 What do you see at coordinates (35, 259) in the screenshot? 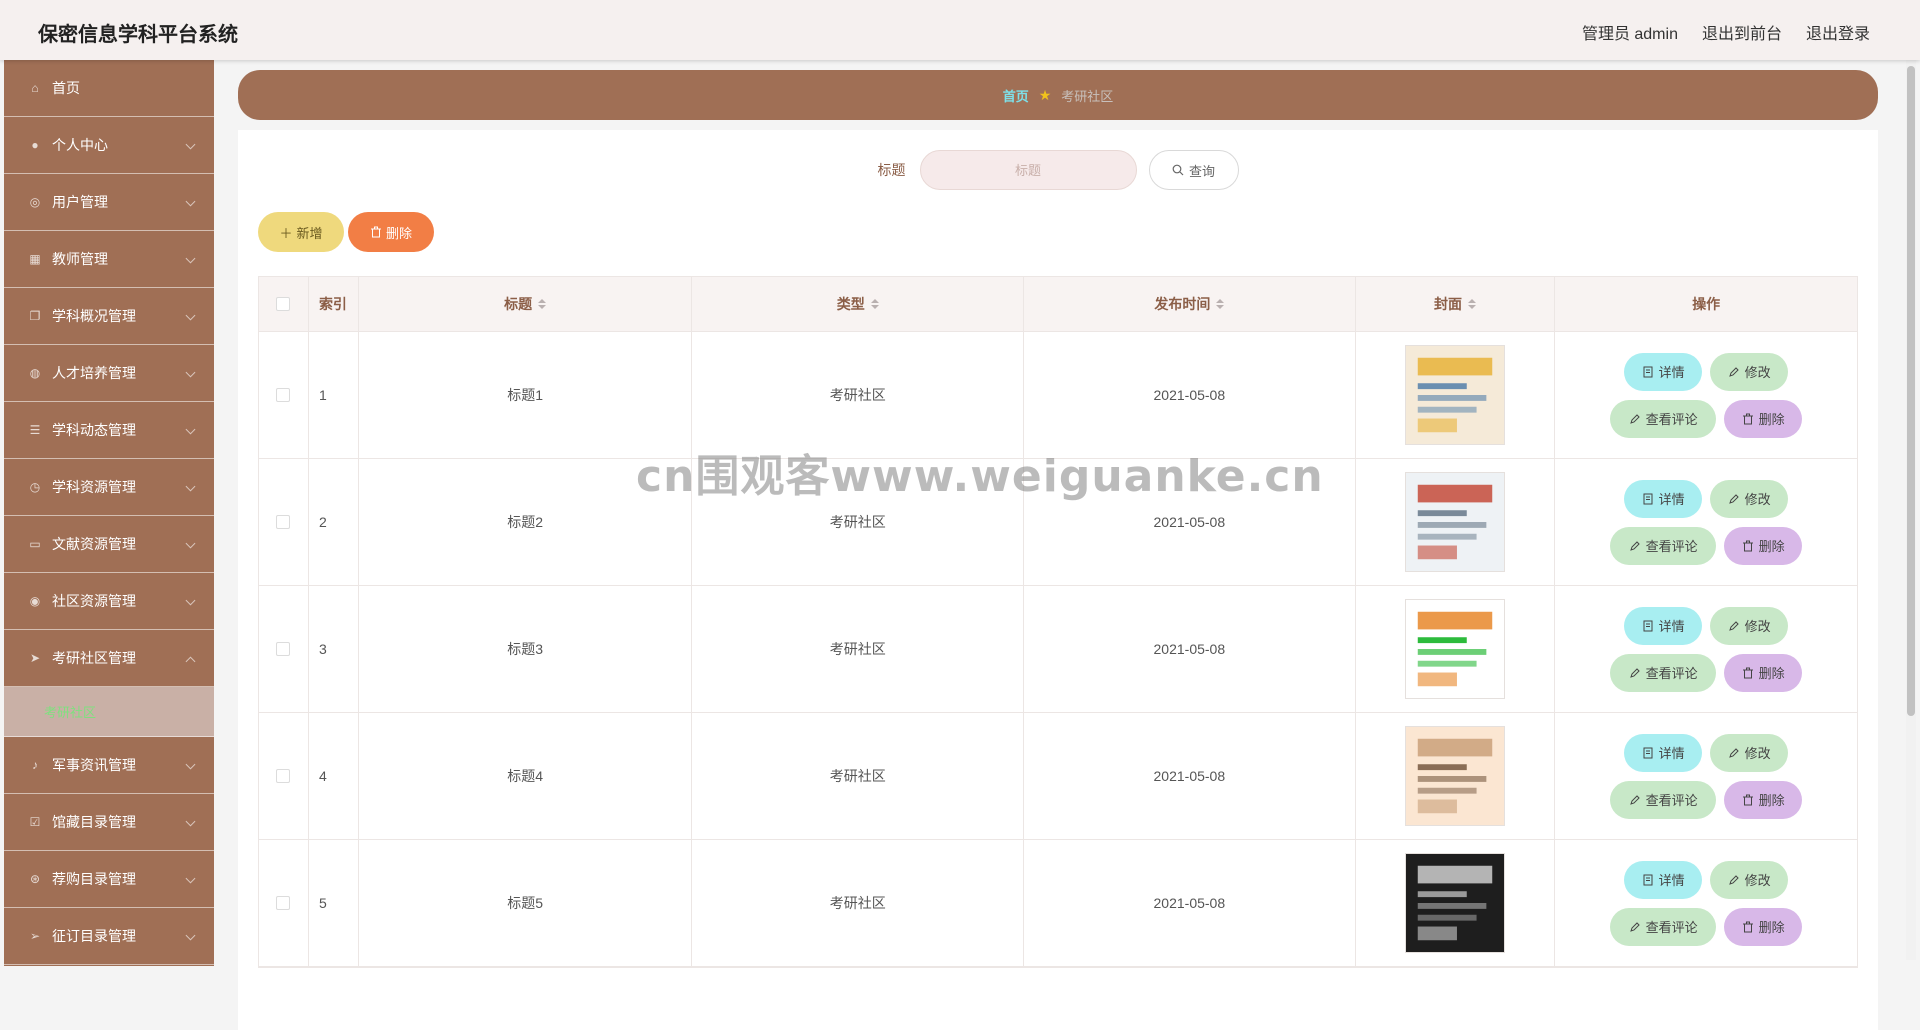
I see `grid-icon: ▦` at bounding box center [35, 259].